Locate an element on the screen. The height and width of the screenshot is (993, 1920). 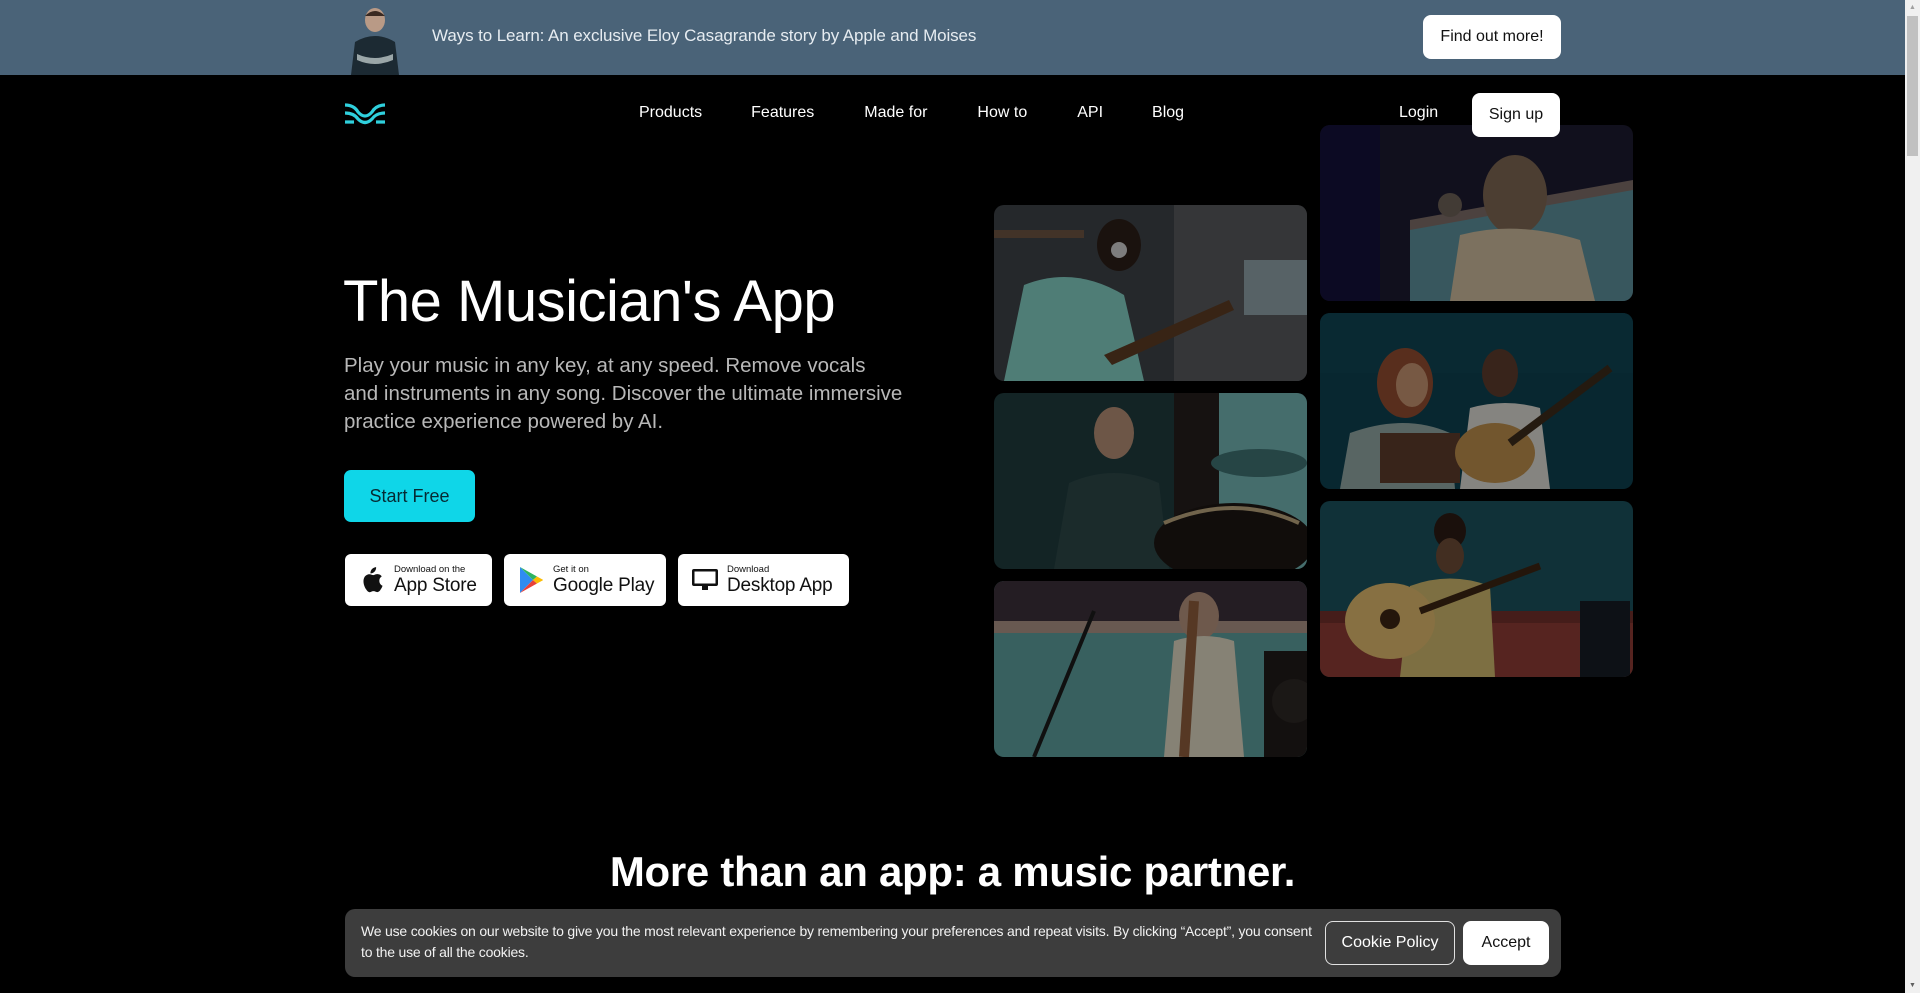
nav-link-products: Products is located at coordinates (670, 113).